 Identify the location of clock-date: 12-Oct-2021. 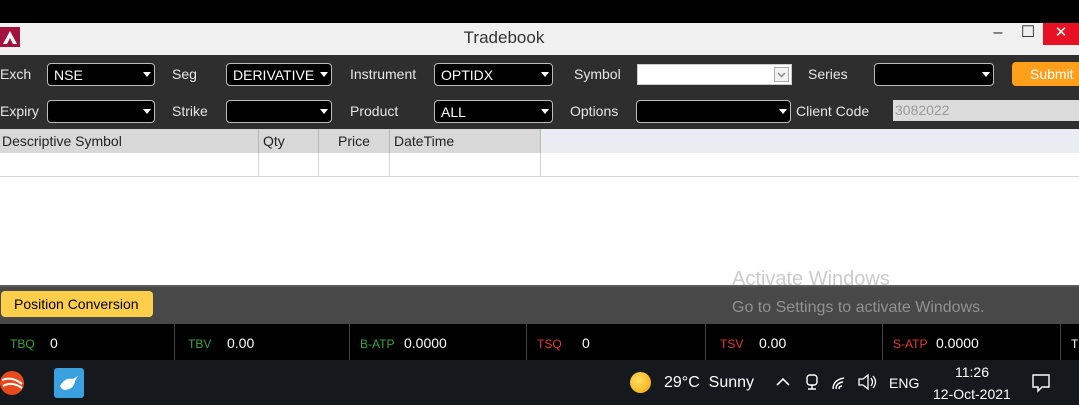
(972, 394).